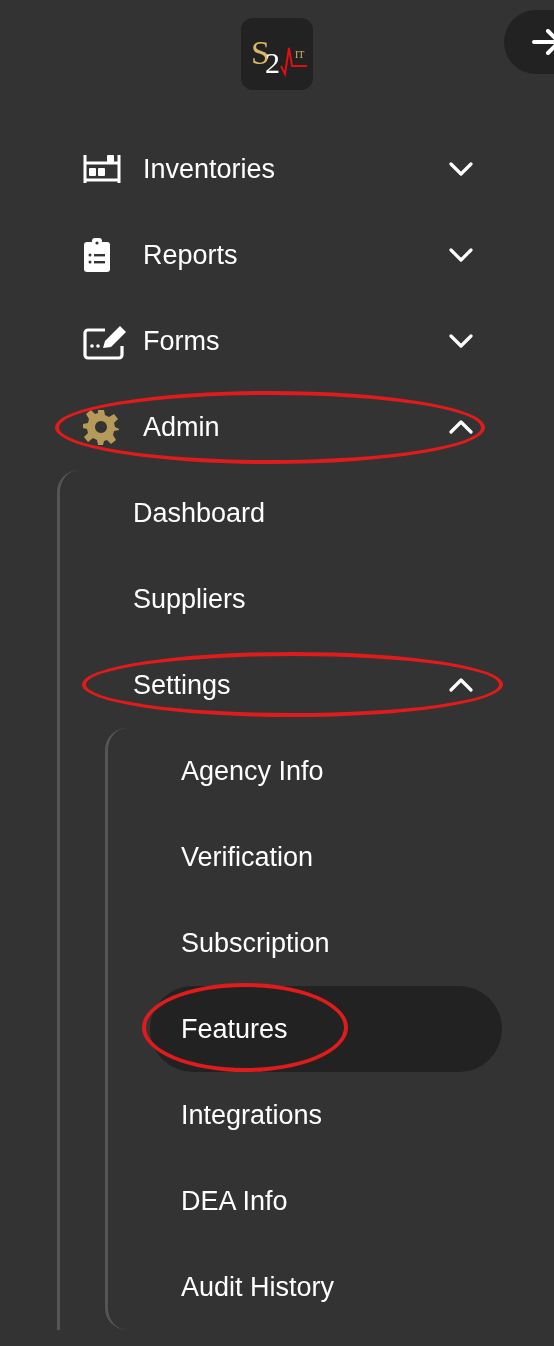 Image resolution: width=554 pixels, height=1346 pixels. What do you see at coordinates (199, 513) in the screenshot?
I see `nav-label: Dashboard` at bounding box center [199, 513].